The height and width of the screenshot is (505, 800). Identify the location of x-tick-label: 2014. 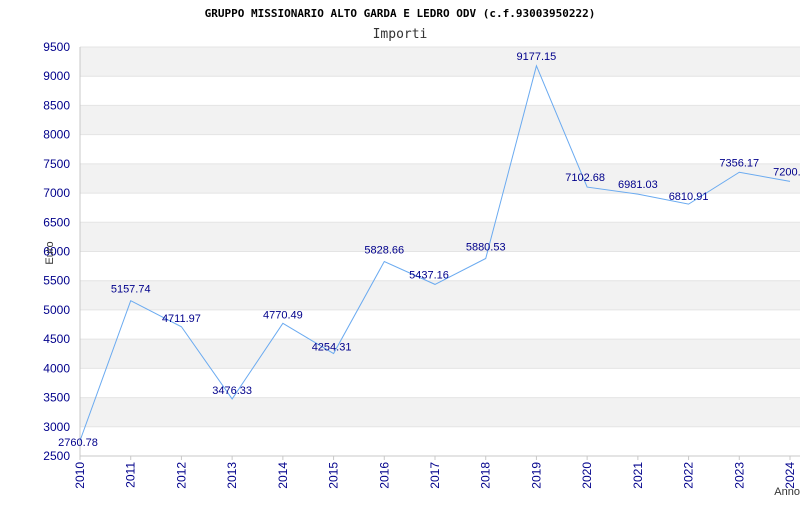
(283, 475).